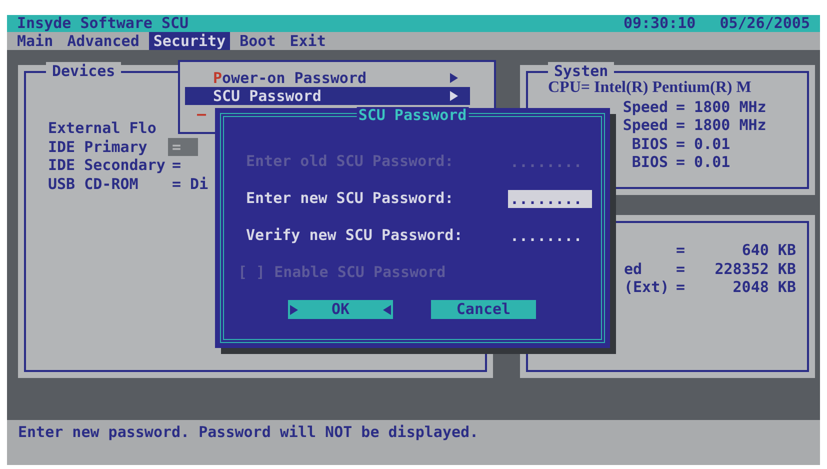 Image resolution: width=827 pixels, height=469 pixels. What do you see at coordinates (581, 71) in the screenshot?
I see `panel-title: Systen` at bounding box center [581, 71].